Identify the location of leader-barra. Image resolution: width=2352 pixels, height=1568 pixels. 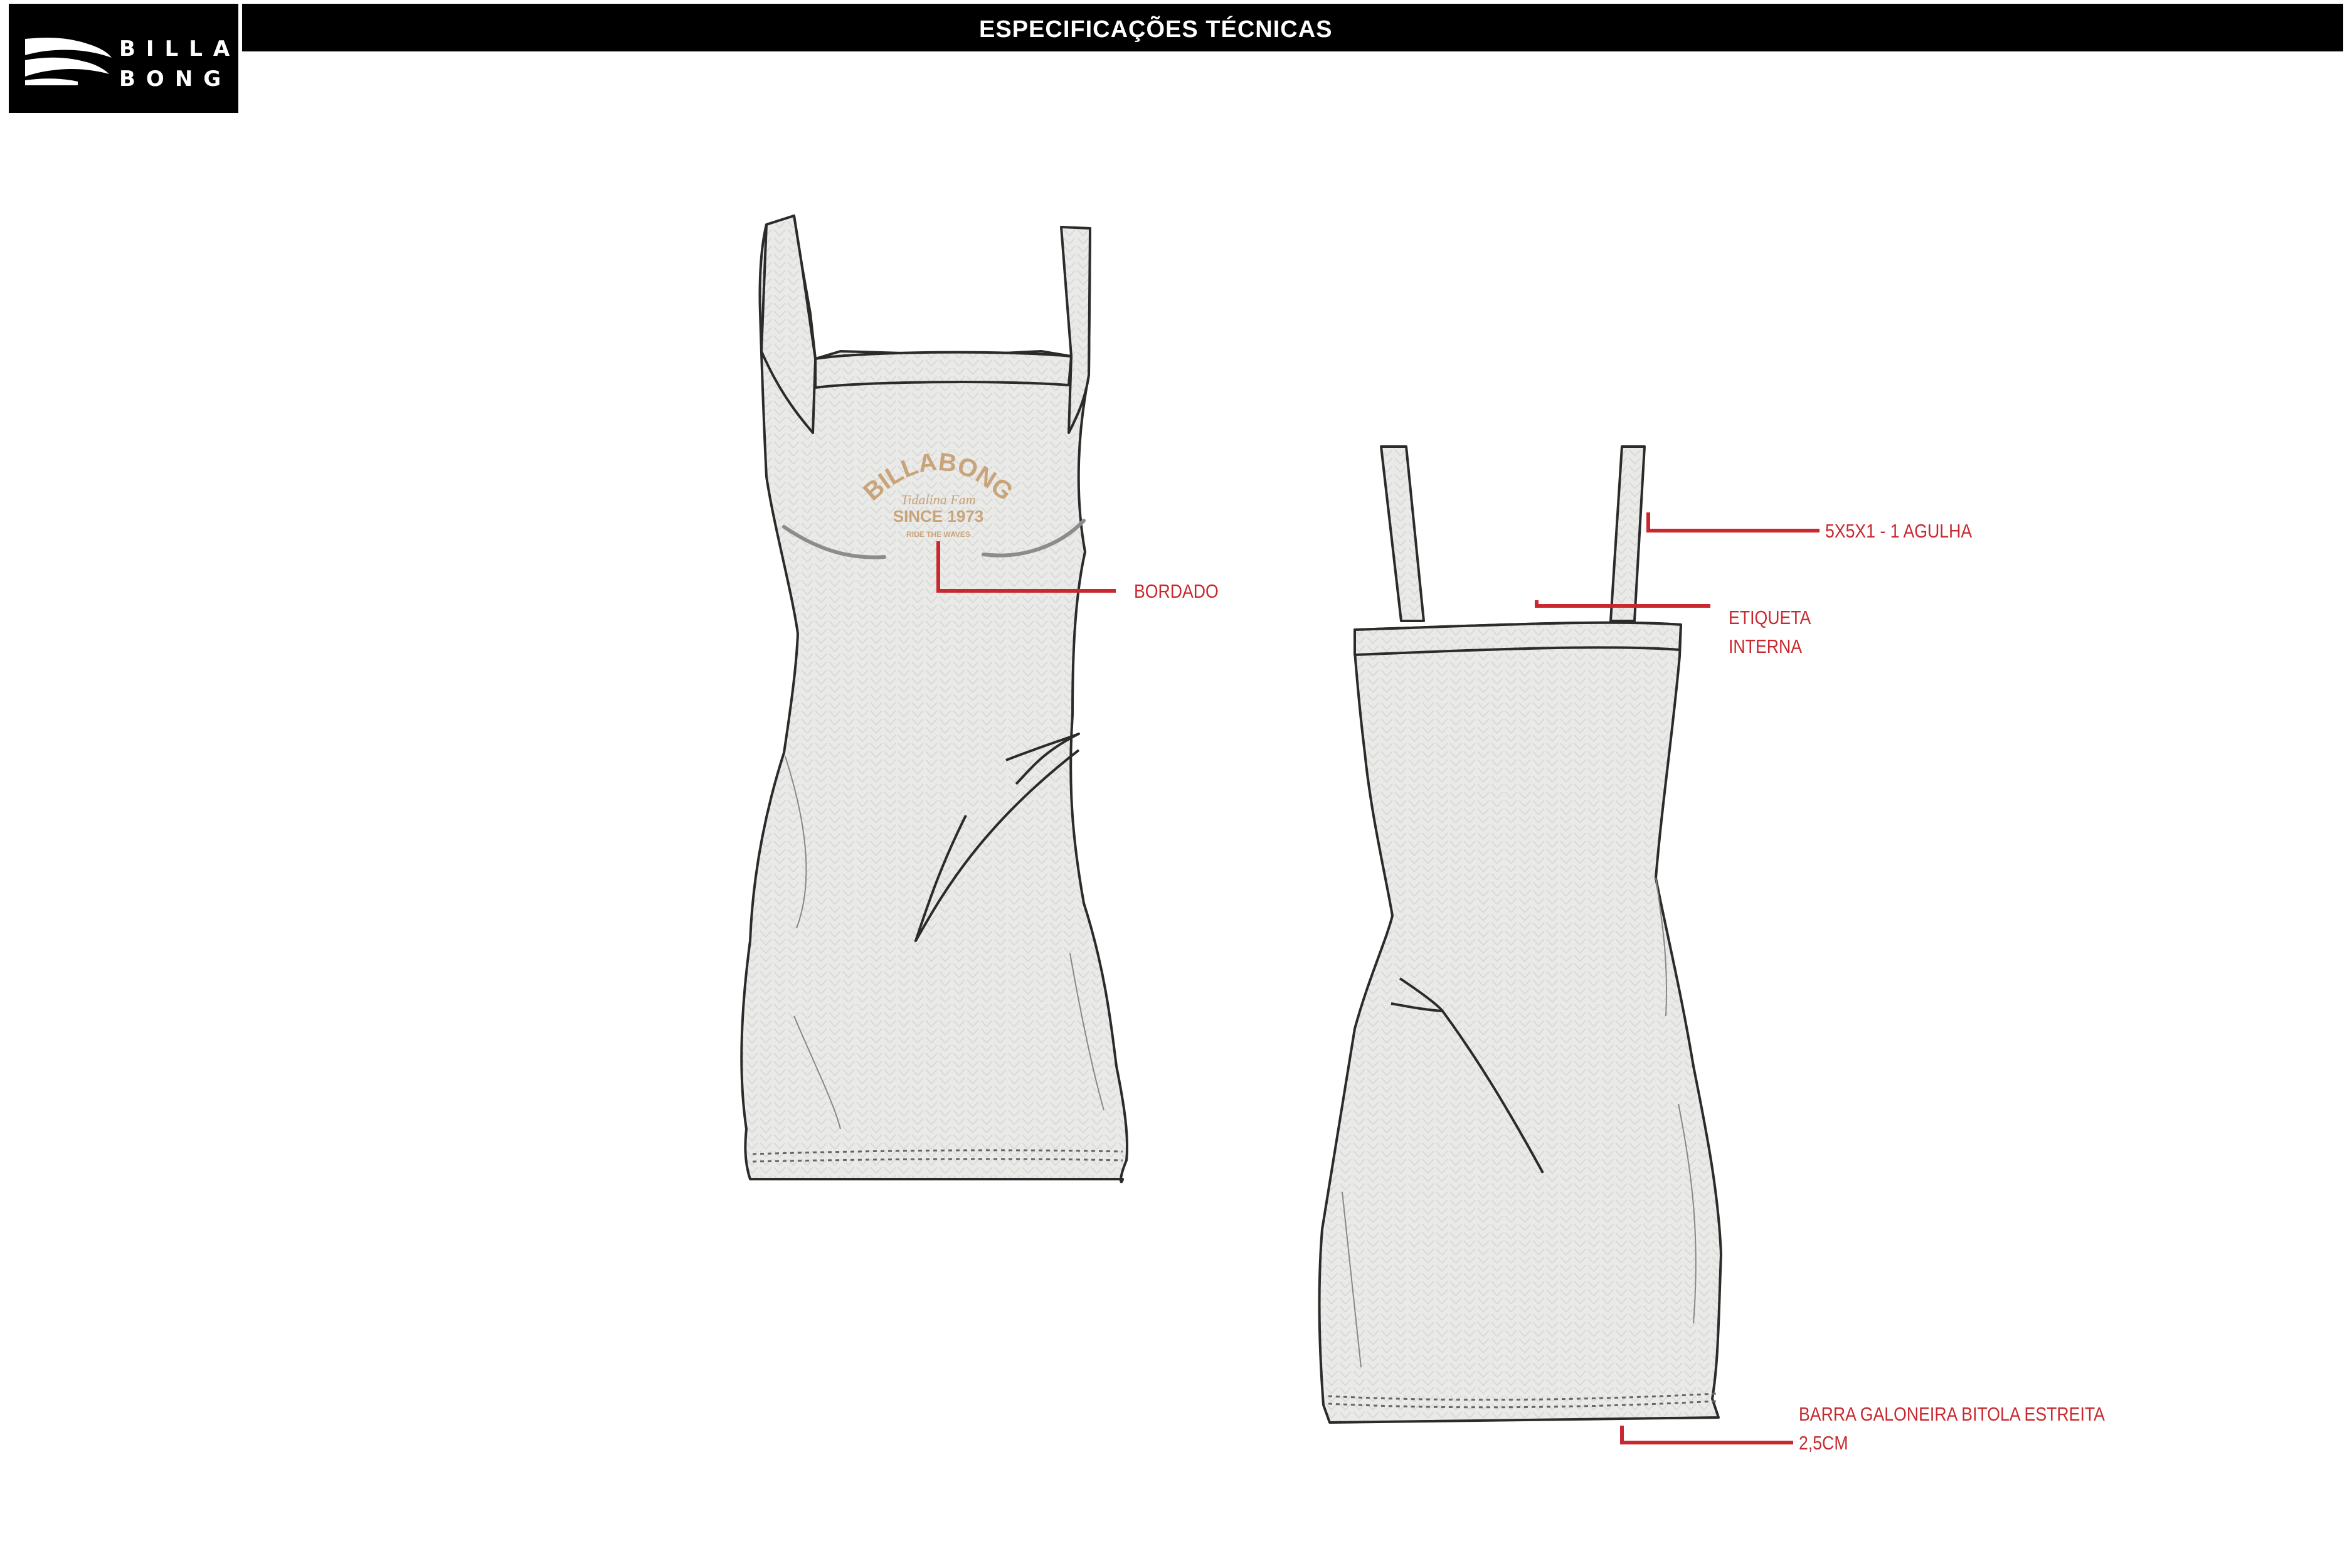
(1706, 1435).